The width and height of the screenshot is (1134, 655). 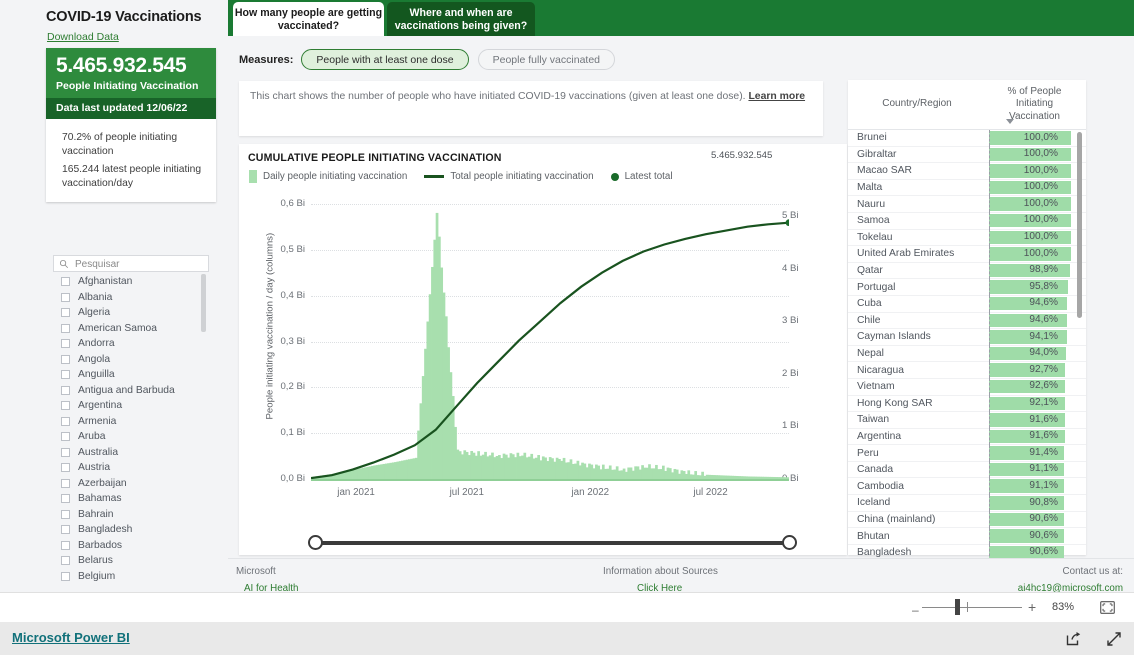 What do you see at coordinates (967, 486) in the screenshot?
I see `table-row: Cambodia 91,1%` at bounding box center [967, 486].